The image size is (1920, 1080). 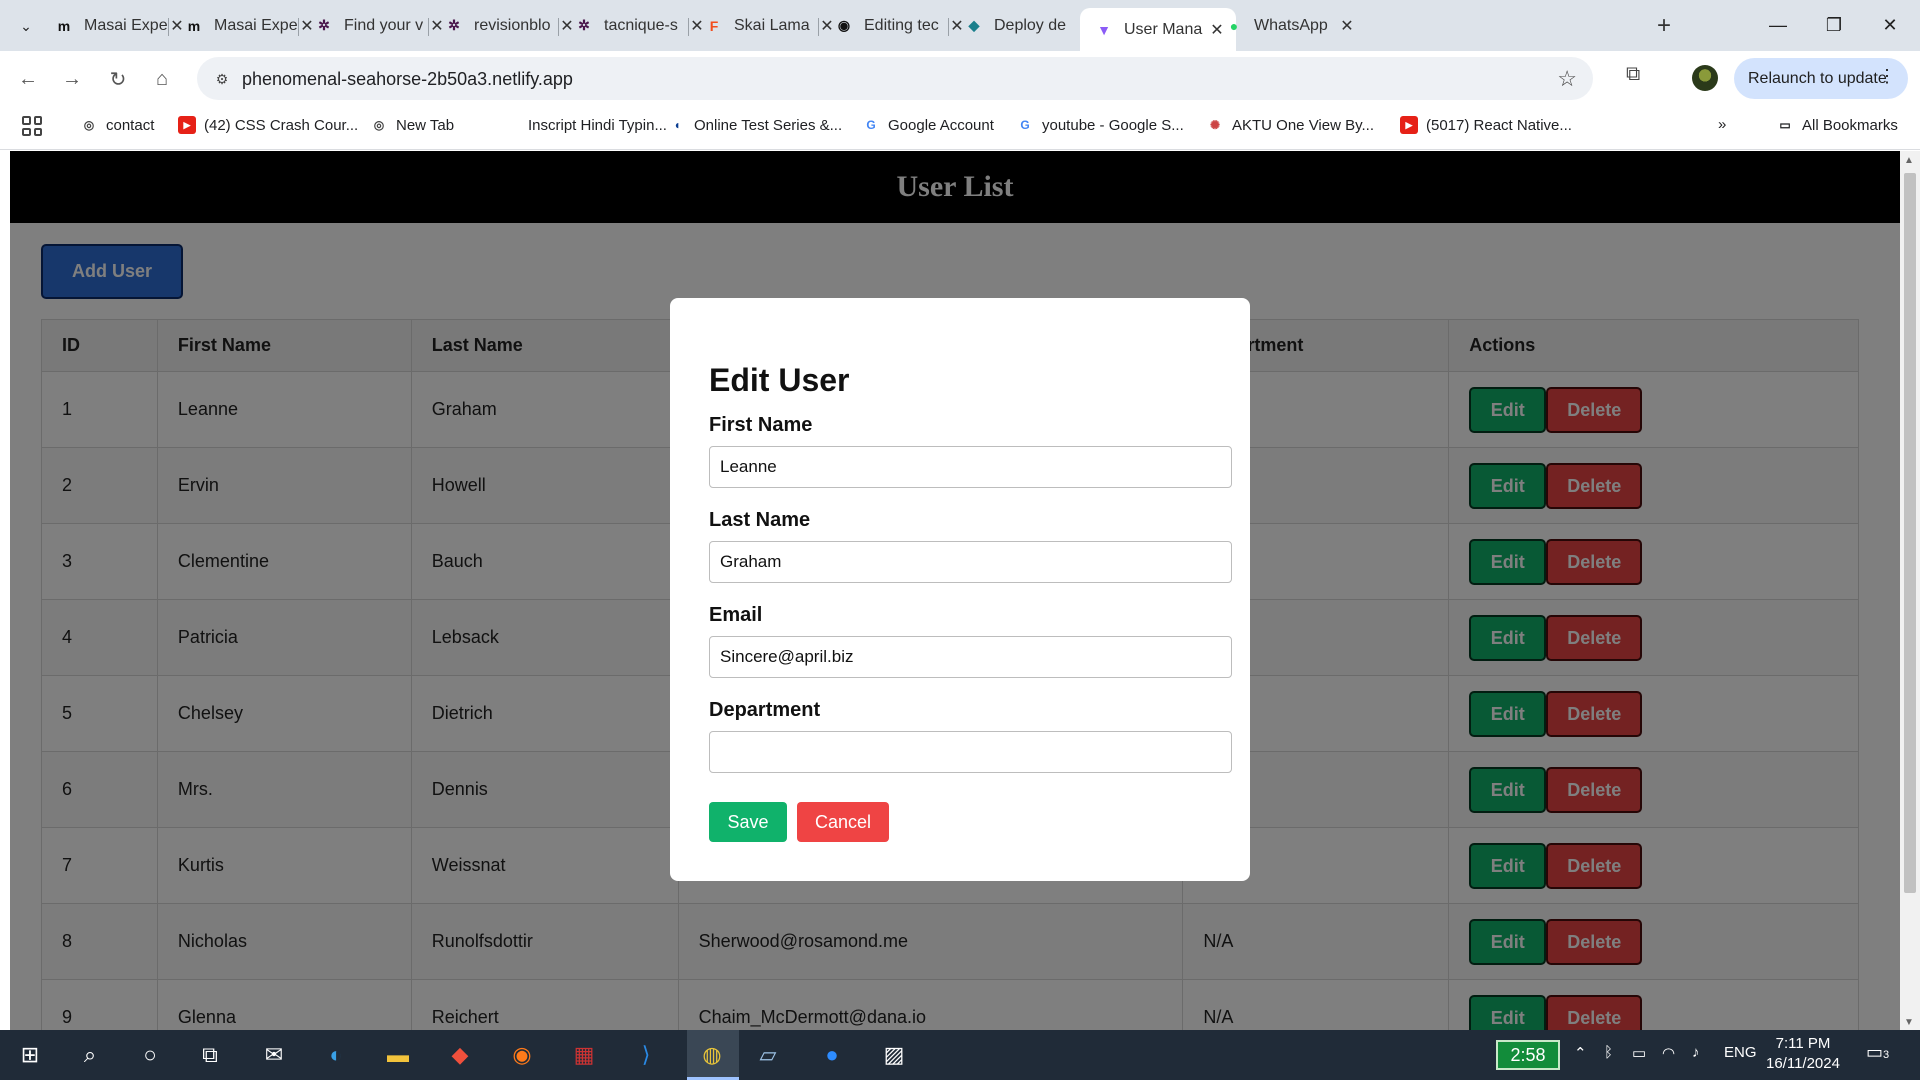 What do you see at coordinates (1347, 26) in the screenshot?
I see `tab-close-icon: ✕` at bounding box center [1347, 26].